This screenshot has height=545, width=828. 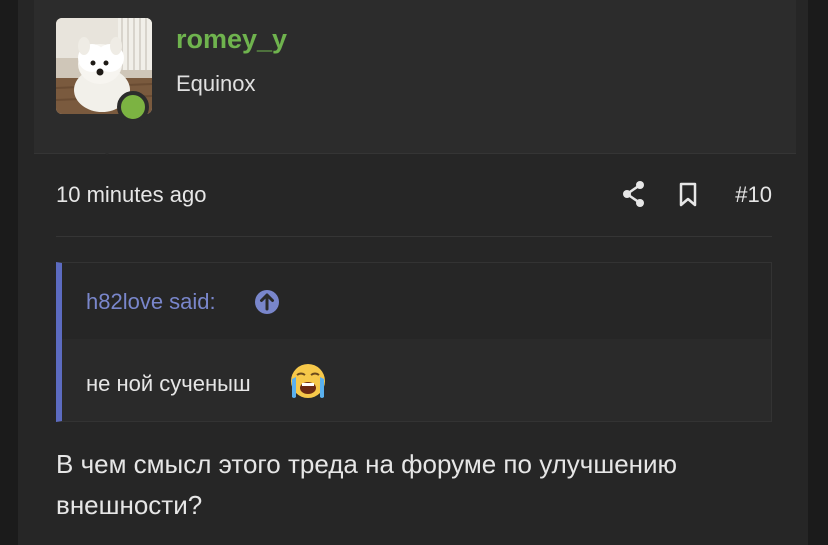 What do you see at coordinates (267, 302) in the screenshot?
I see `arrow-up-circle-icon` at bounding box center [267, 302].